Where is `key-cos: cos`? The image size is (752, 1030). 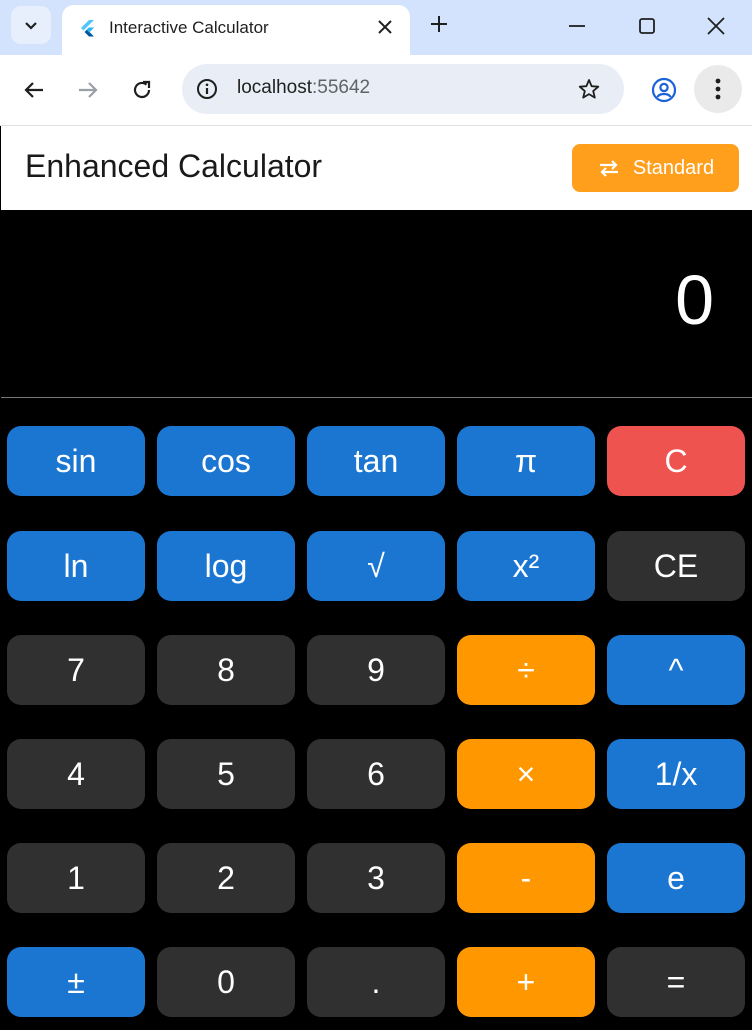 key-cos: cos is located at coordinates (226, 461).